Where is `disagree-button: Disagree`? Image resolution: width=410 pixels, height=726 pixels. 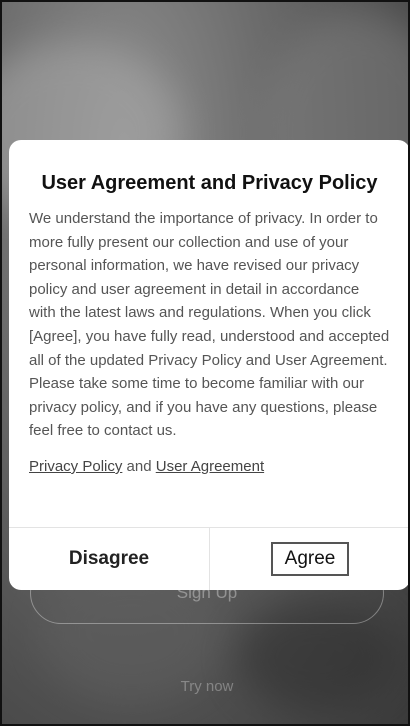 disagree-button: Disagree is located at coordinates (109, 559).